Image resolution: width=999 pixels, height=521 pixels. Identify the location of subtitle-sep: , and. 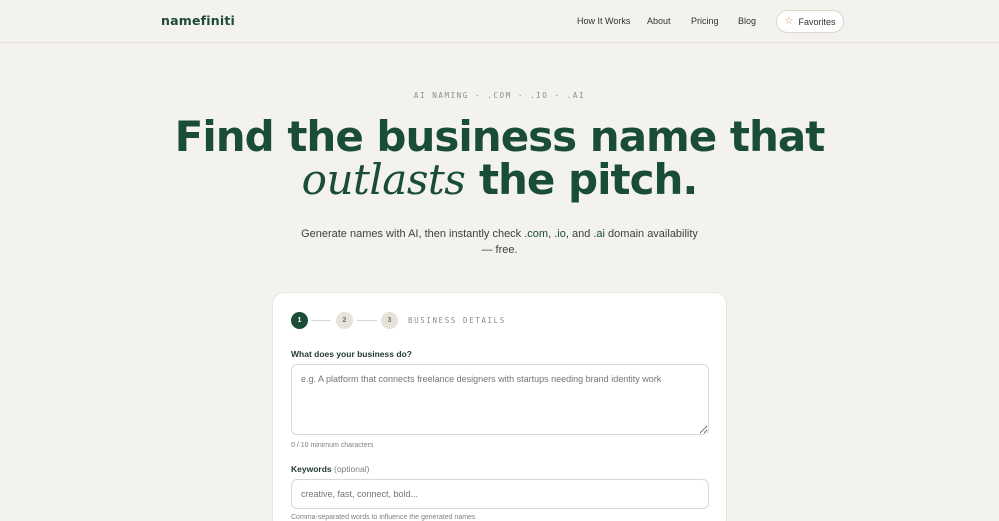
(579, 234).